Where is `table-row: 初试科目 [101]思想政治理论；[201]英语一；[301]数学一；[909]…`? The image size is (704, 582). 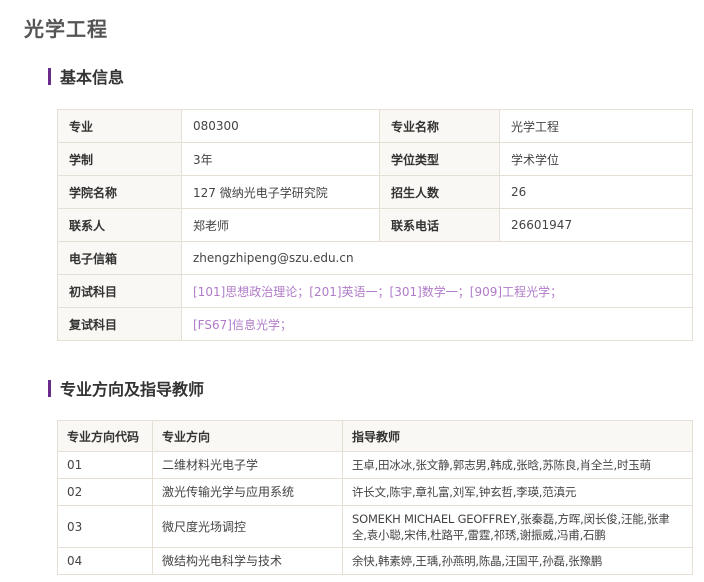
table-row: 初试科目 [101]思想政治理论；[201]英语一；[301]数学一；[909]… is located at coordinates (375, 291).